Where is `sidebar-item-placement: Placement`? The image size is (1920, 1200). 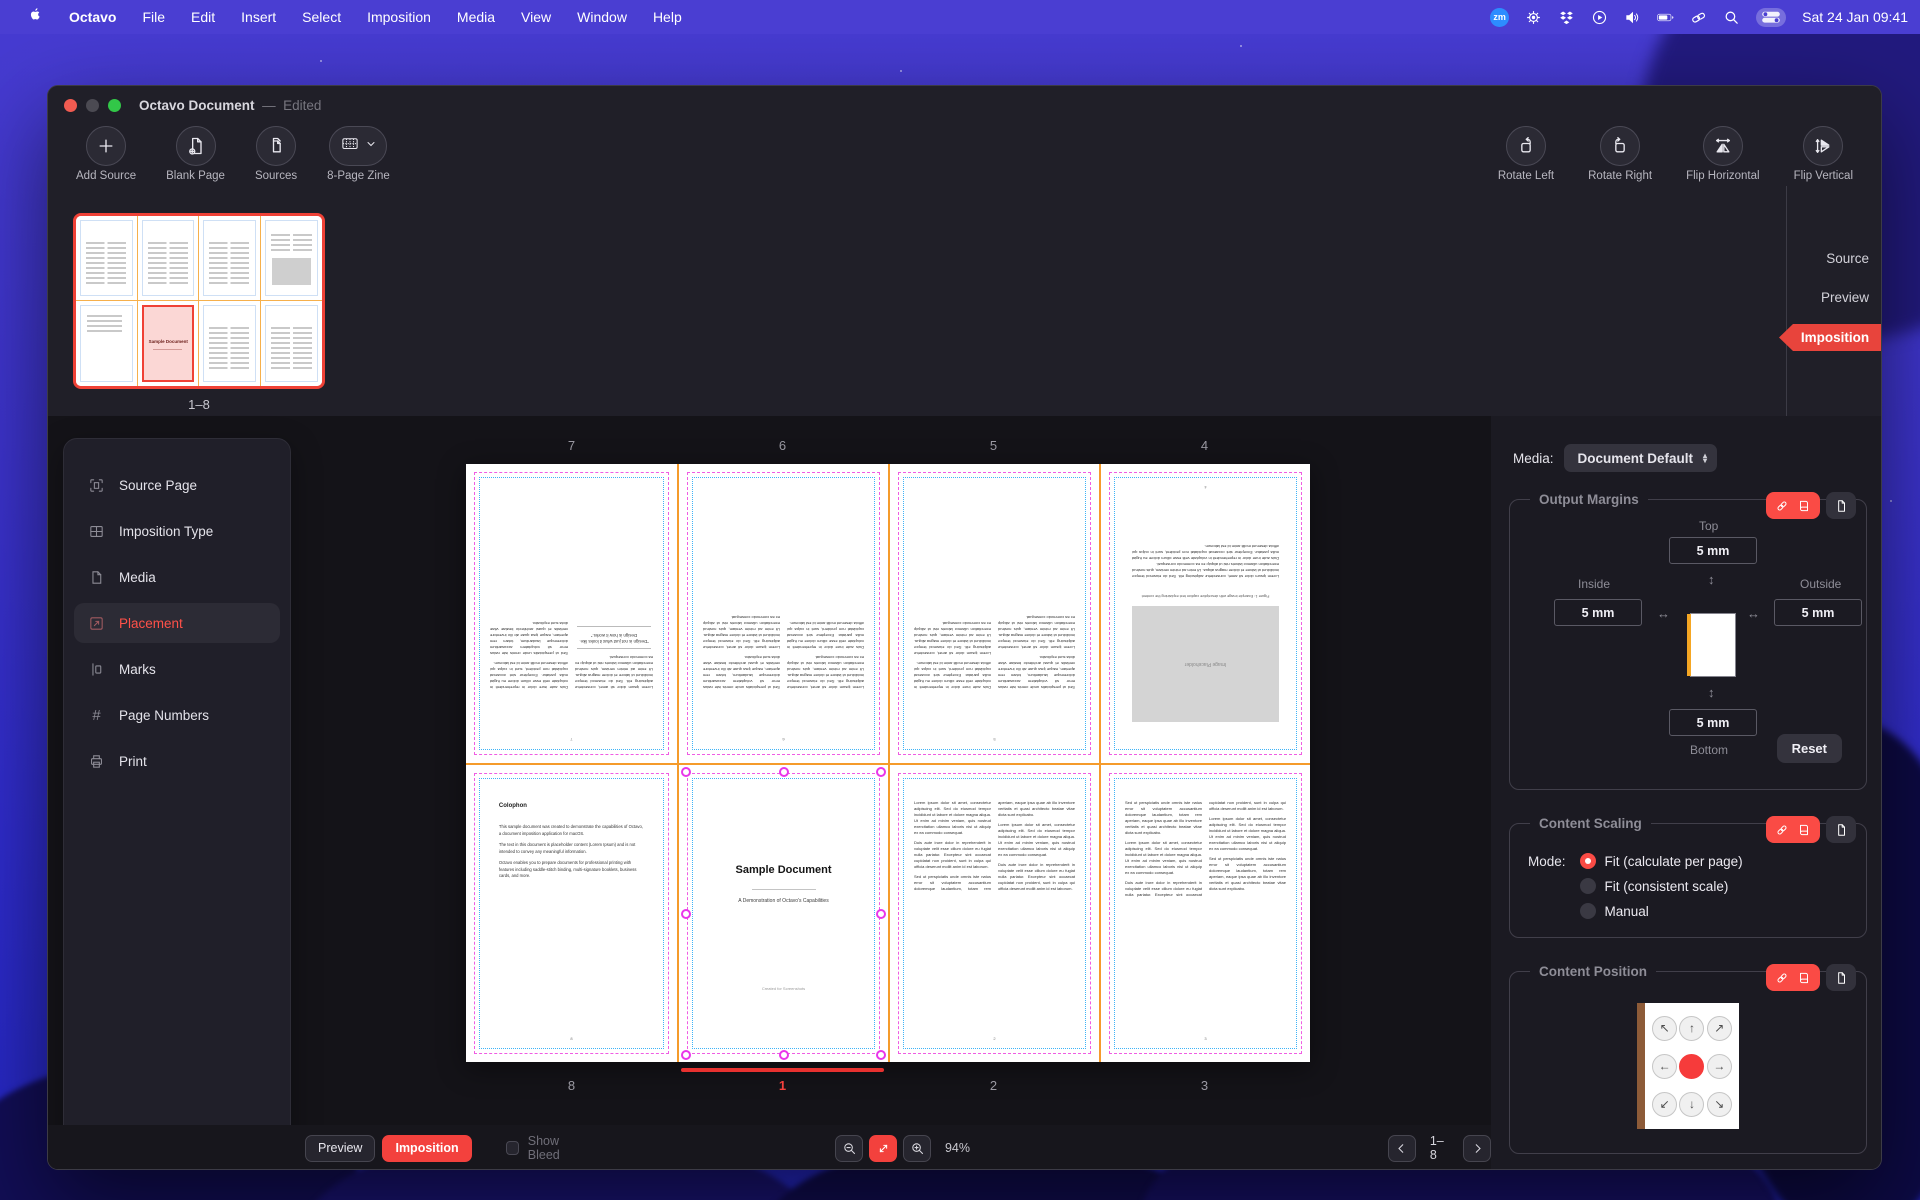
sidebar-item-placement: Placement is located at coordinates (177, 623).